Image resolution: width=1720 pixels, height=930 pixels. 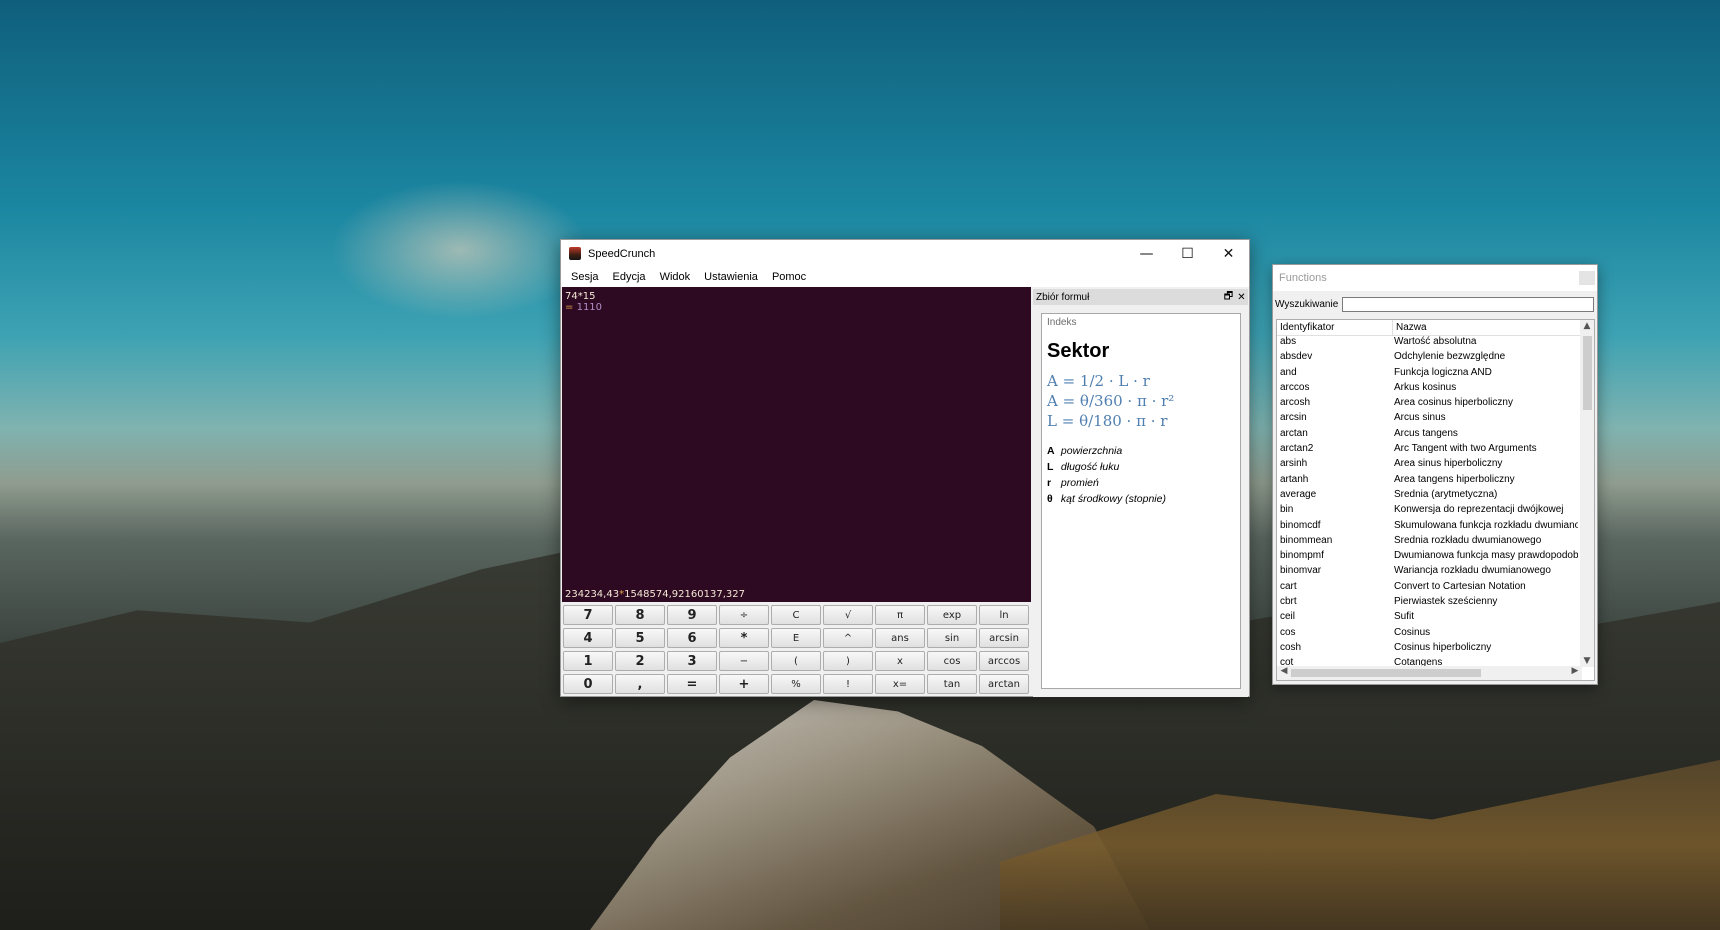 What do you see at coordinates (1435, 374) in the screenshot?
I see `table-row: and Funkcja logiczna AND` at bounding box center [1435, 374].